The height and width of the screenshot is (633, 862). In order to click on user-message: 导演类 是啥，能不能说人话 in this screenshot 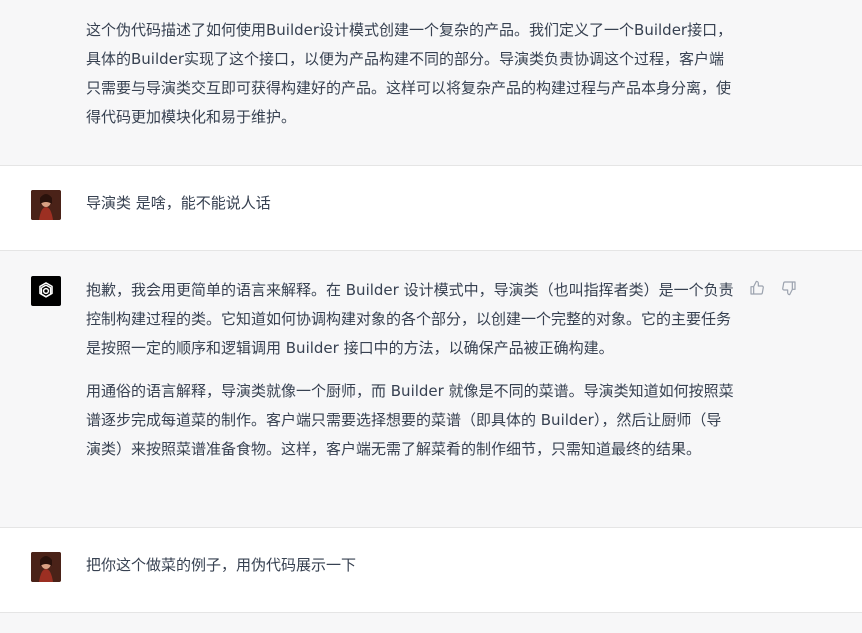, I will do `click(431, 208)`.